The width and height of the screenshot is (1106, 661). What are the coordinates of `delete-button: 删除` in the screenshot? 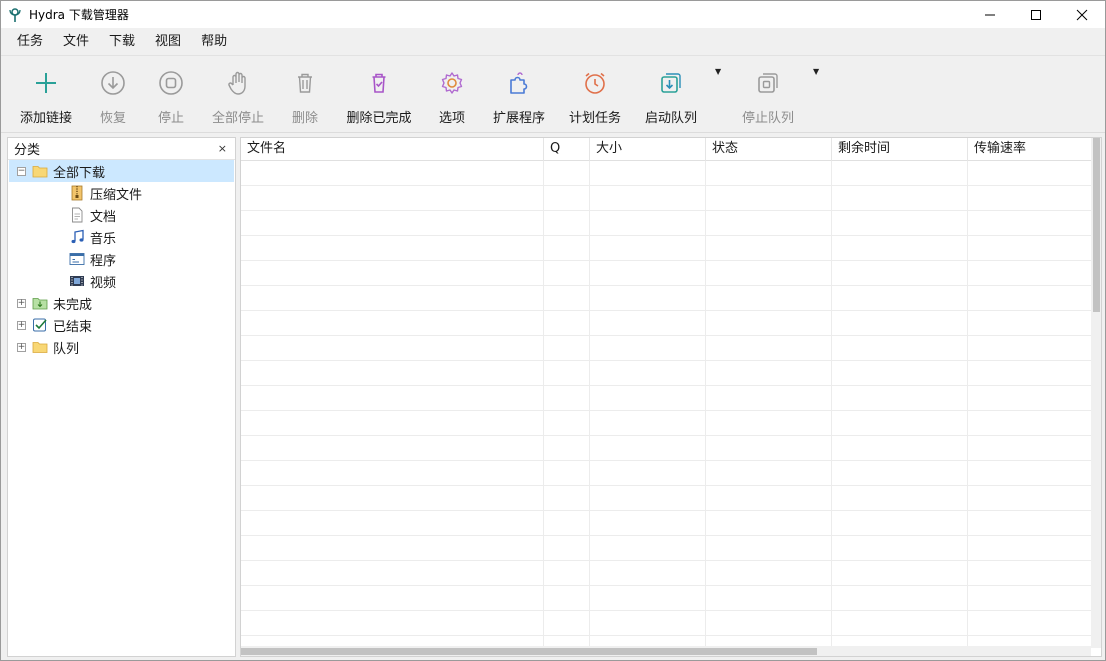 It's located at (305, 96).